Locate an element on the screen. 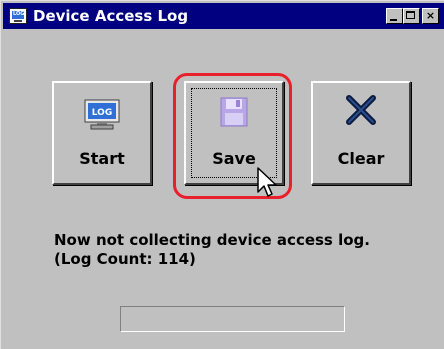 The height and width of the screenshot is (349, 444). title-bar: LOG Device Access Log × is located at coordinates (223, 16).